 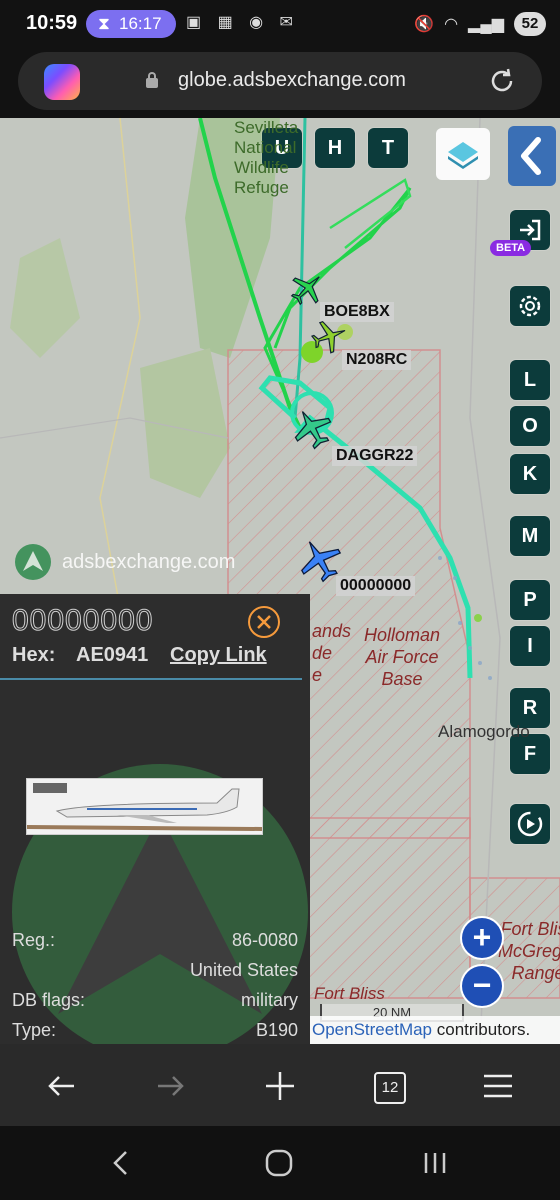 I want to click on timer-pill: ⧗ 16:17, so click(x=131, y=24).